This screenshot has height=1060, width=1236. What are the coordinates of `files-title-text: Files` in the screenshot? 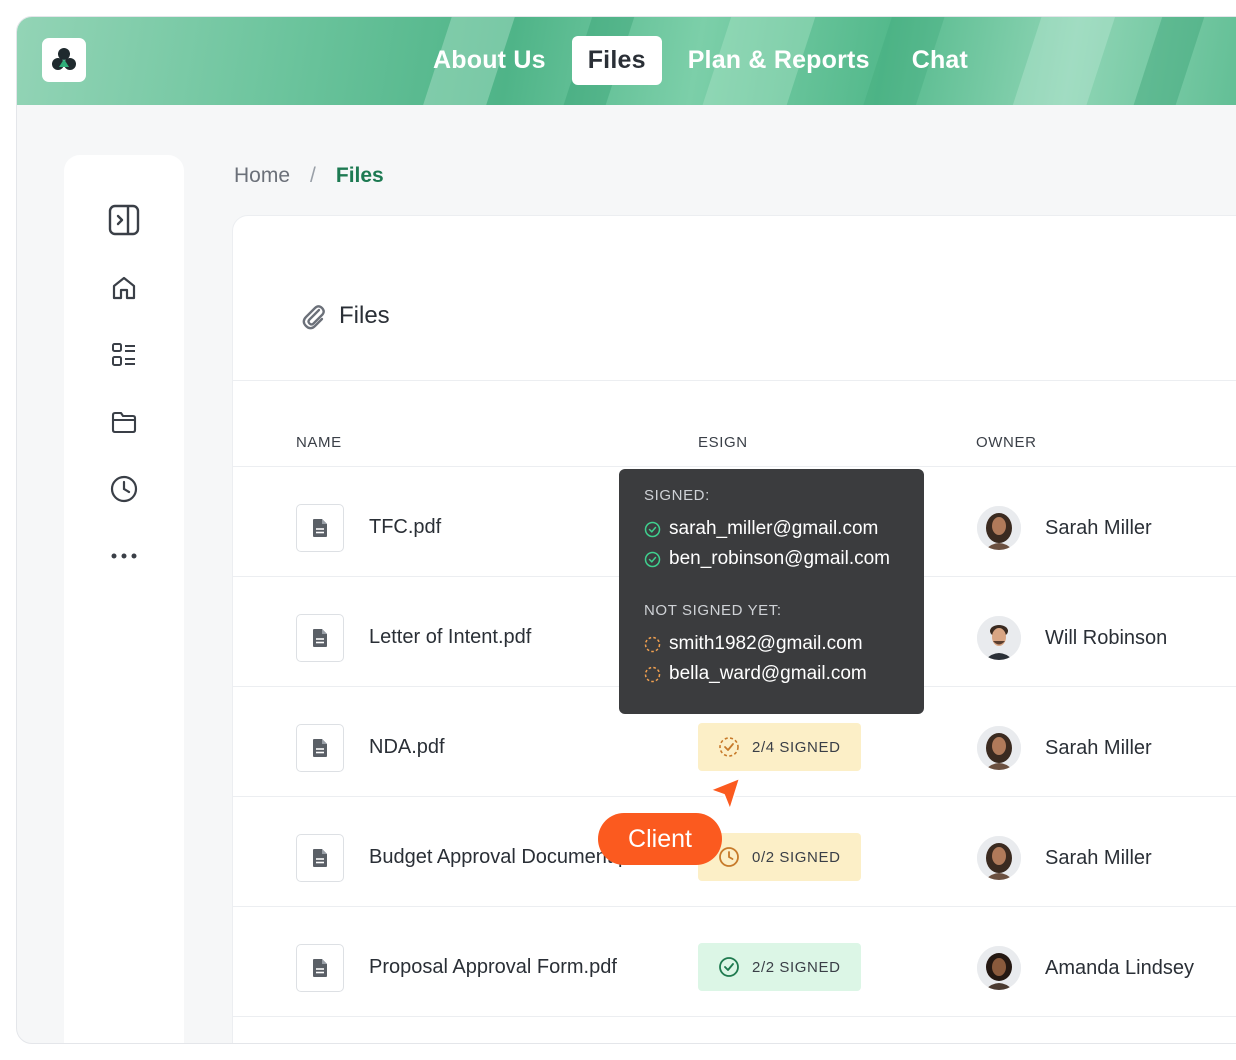 It's located at (364, 315).